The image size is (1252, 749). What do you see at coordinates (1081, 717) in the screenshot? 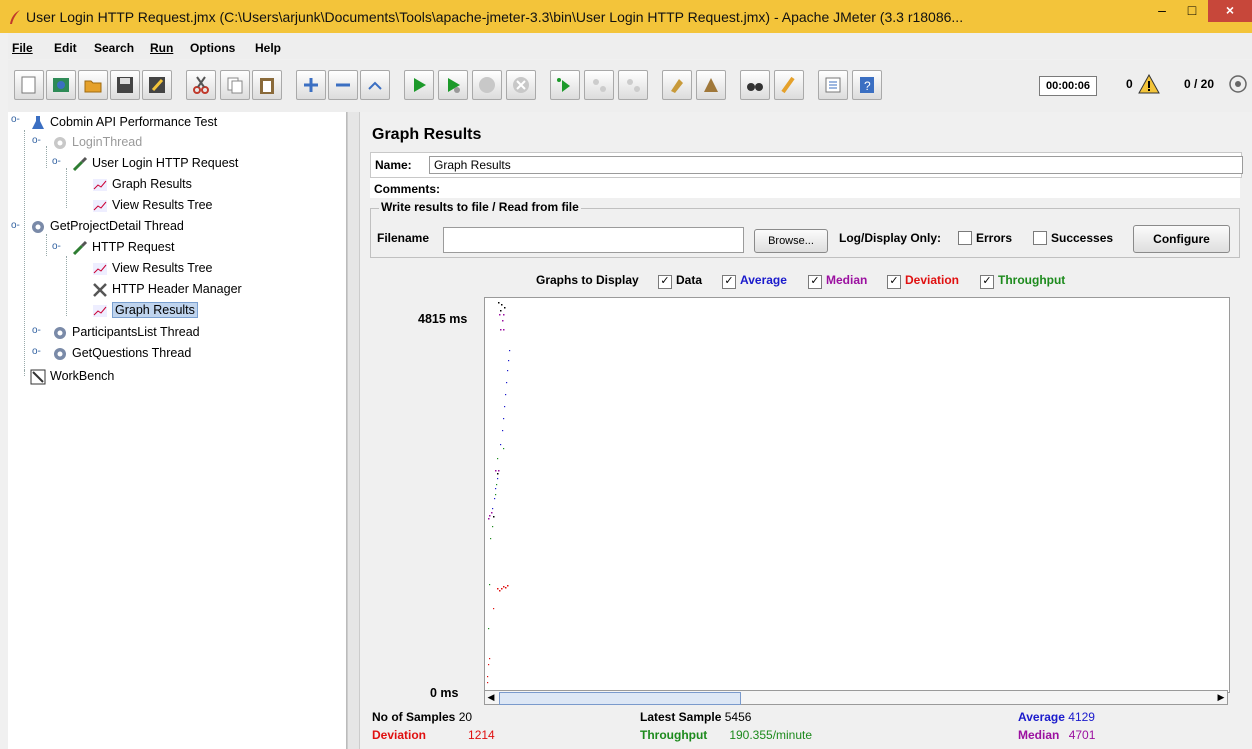
I see `average-value: 4129` at bounding box center [1081, 717].